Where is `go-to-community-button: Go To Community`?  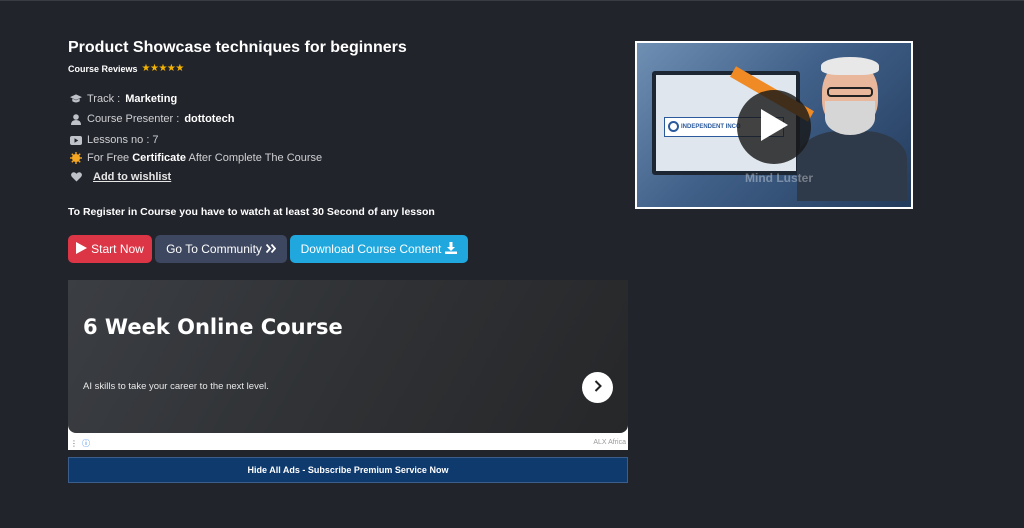 go-to-community-button: Go To Community is located at coordinates (221, 249).